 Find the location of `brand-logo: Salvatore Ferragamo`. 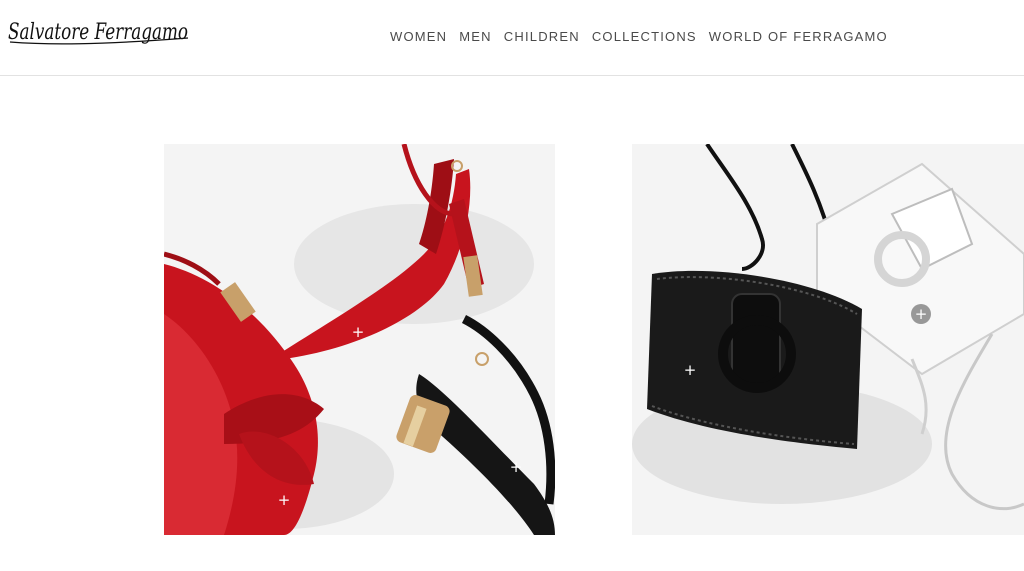

brand-logo: Salvatore Ferragamo is located at coordinates (100, 34).